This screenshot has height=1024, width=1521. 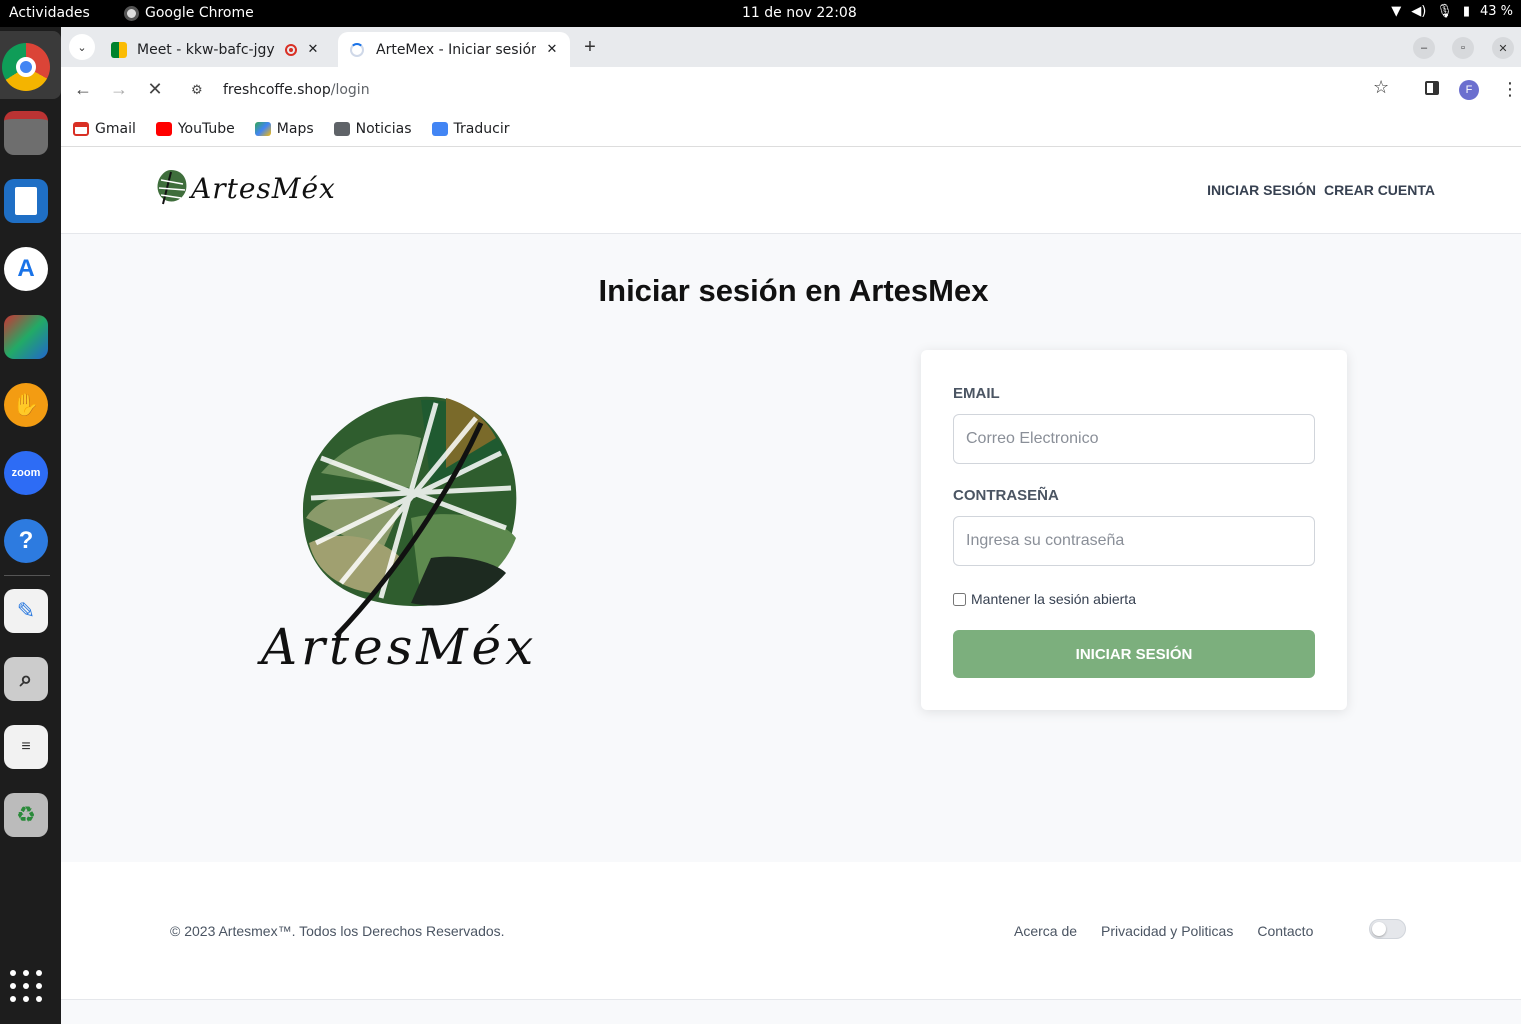 I want to click on remember-label: Mantener la sesión abierta, so click(x=1053, y=599).